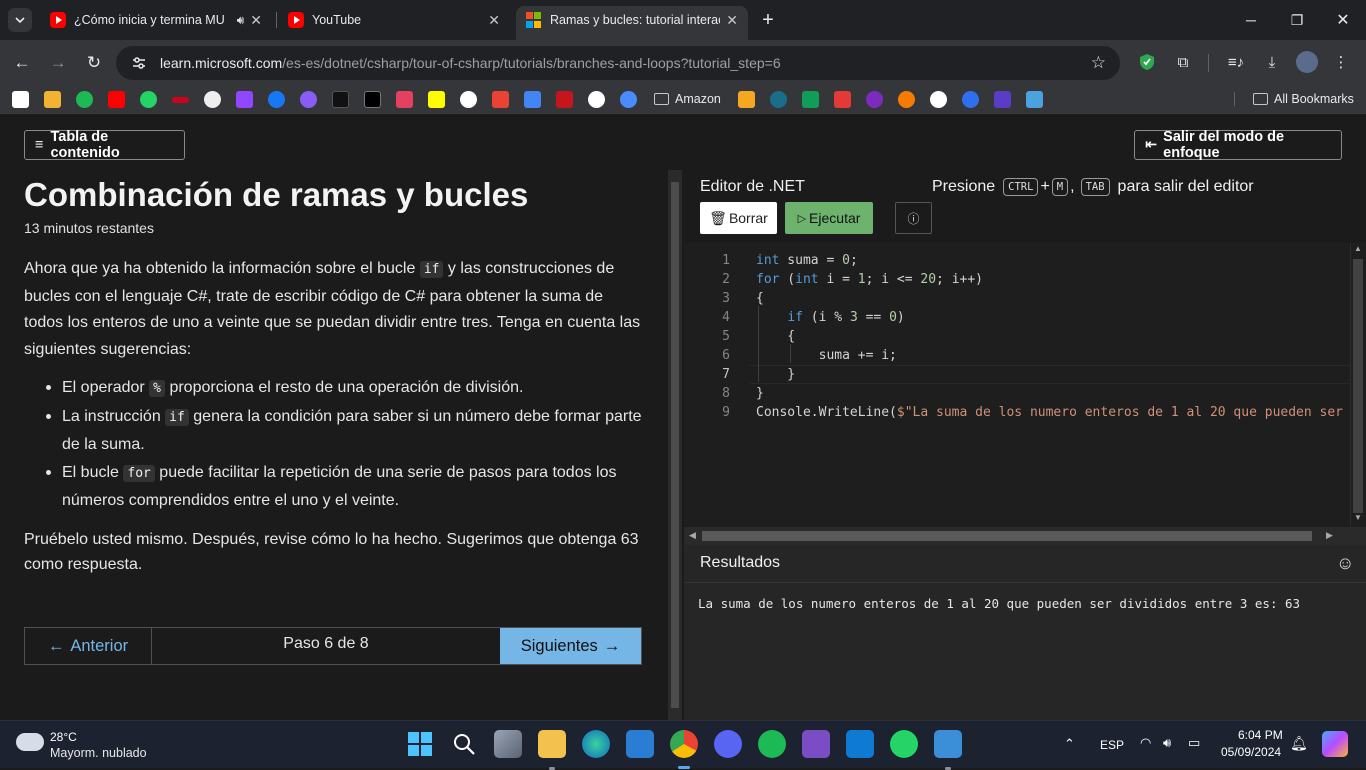 The width and height of the screenshot is (1366, 770). I want to click on minimize-button: ─, so click(1251, 20).